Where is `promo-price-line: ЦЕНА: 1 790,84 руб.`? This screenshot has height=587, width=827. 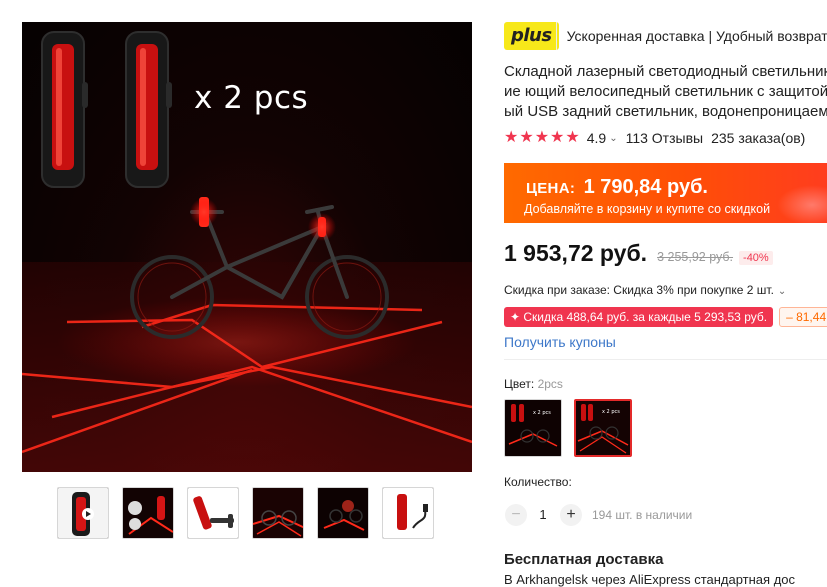 promo-price-line: ЦЕНА: 1 790,84 руб. is located at coordinates (617, 187).